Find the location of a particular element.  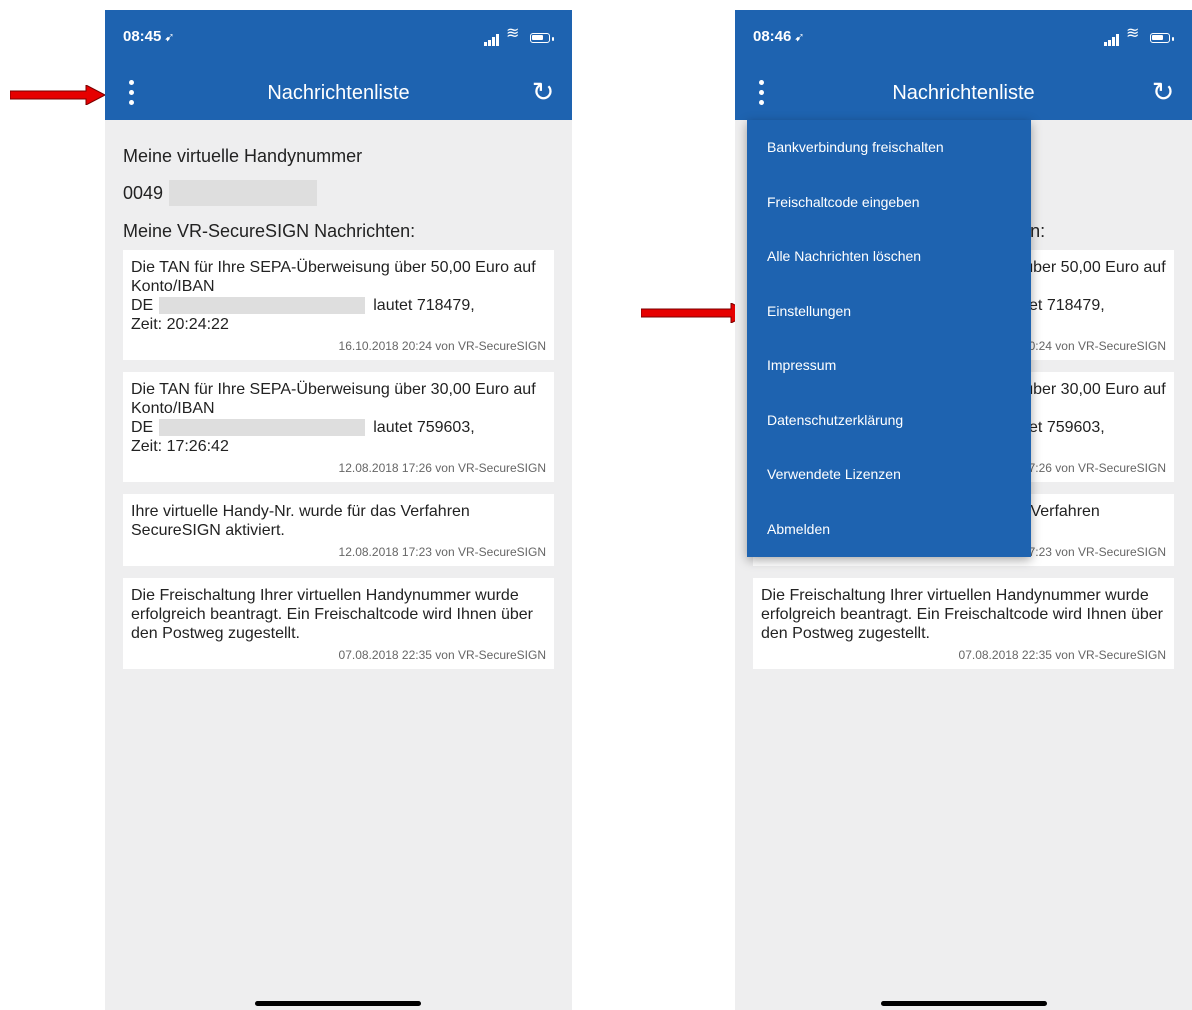

menu-item-verwendete-lizenzen: Verwendete Lizenzen is located at coordinates (889, 474).